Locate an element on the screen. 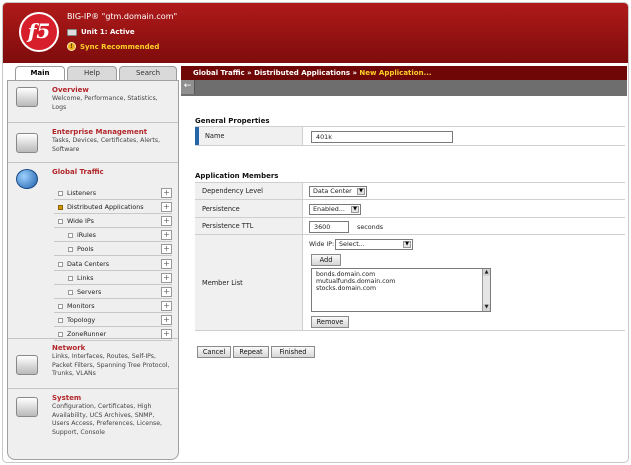 The image size is (631, 465). scroll-down-icon: ▼ is located at coordinates (486, 307).